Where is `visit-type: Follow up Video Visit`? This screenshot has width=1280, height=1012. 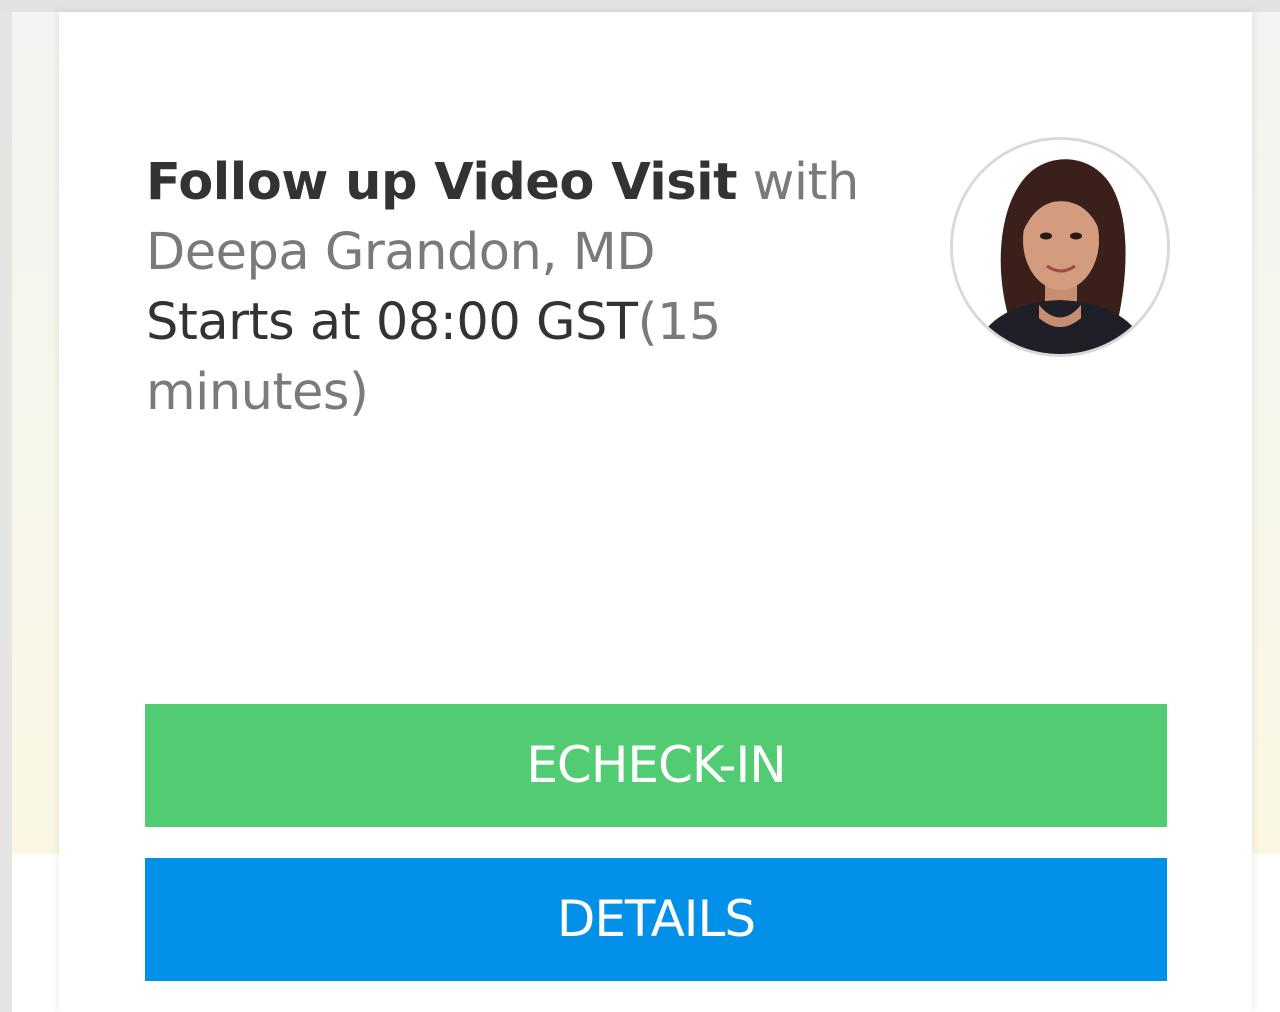 visit-type: Follow up Video Visit is located at coordinates (441, 182).